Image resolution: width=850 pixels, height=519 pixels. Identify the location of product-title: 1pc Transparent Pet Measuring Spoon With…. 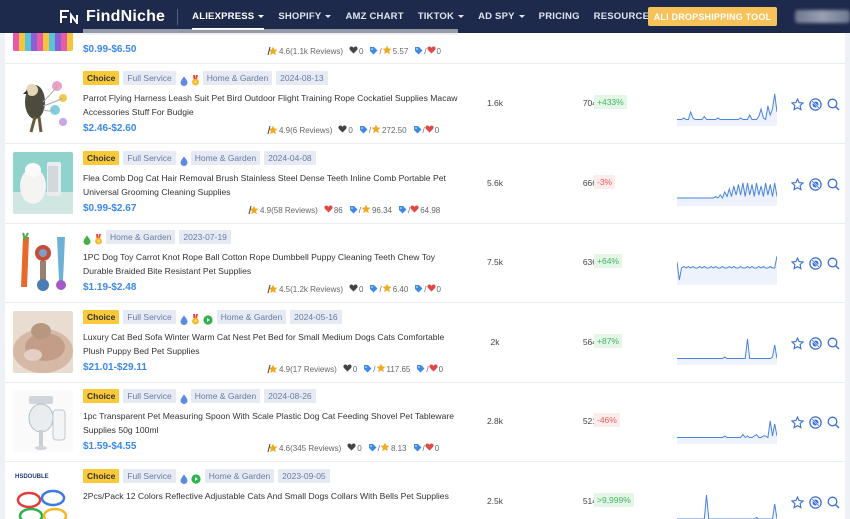
(270, 423).